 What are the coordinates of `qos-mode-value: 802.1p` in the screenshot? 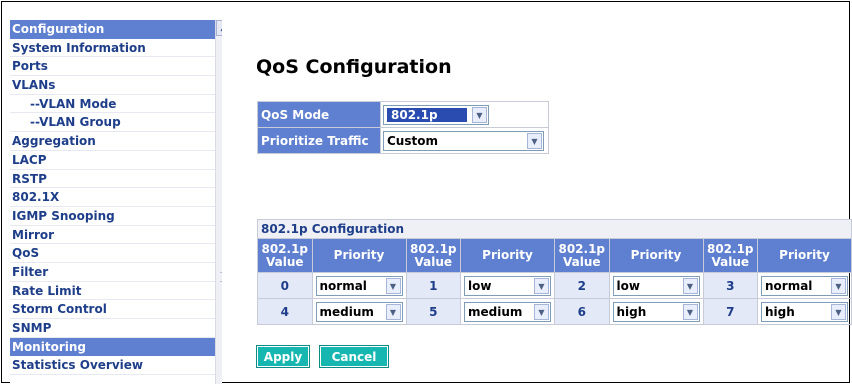 It's located at (427, 115).